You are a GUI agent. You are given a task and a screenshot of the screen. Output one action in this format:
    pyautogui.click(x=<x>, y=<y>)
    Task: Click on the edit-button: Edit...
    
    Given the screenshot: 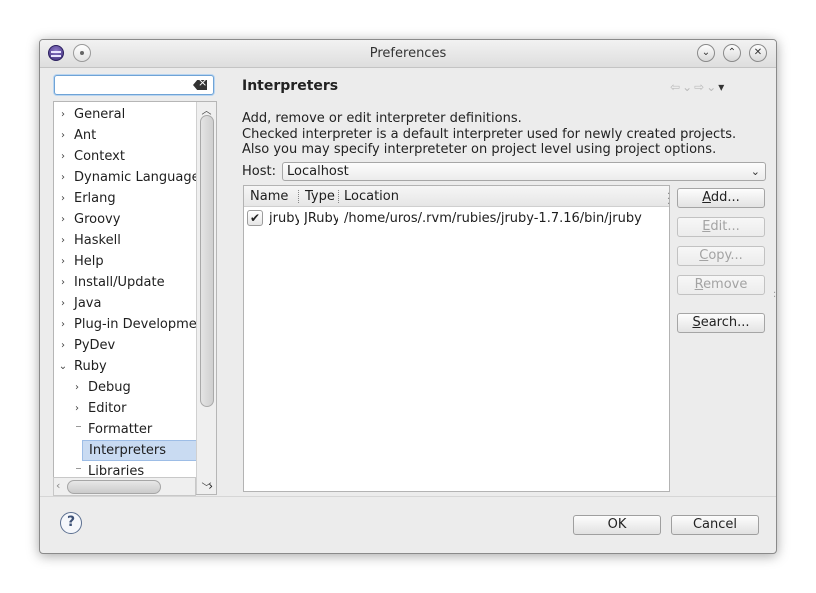 What is the action you would take?
    pyautogui.click(x=721, y=227)
    